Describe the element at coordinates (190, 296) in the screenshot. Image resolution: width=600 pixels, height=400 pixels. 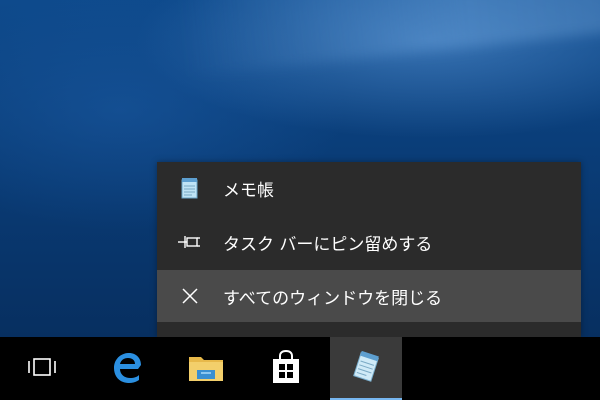
I see `close-icon` at that location.